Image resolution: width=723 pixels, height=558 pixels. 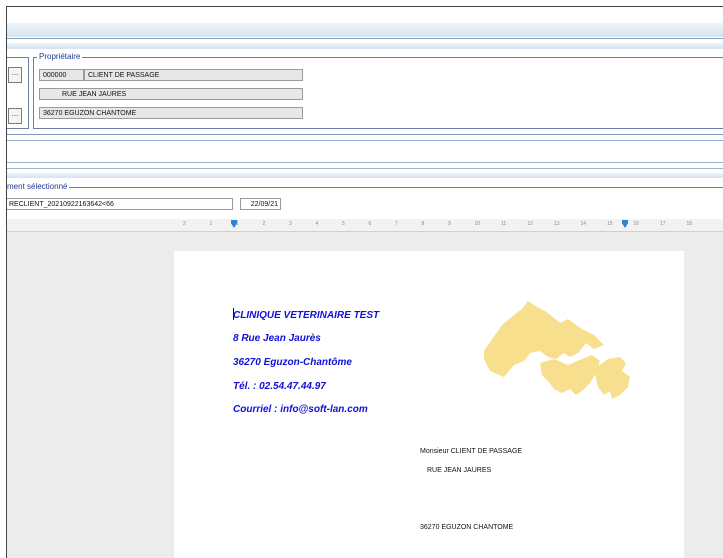 What do you see at coordinates (636, 224) in the screenshot?
I see `ruler-tick-label: 16` at bounding box center [636, 224].